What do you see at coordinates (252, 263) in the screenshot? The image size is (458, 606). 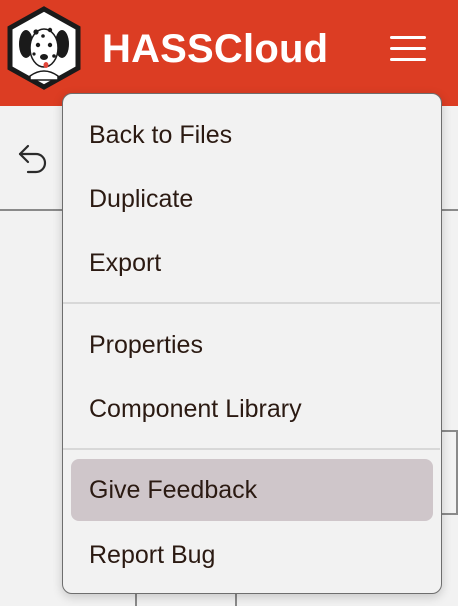 I see `menu-item-export: Export` at bounding box center [252, 263].